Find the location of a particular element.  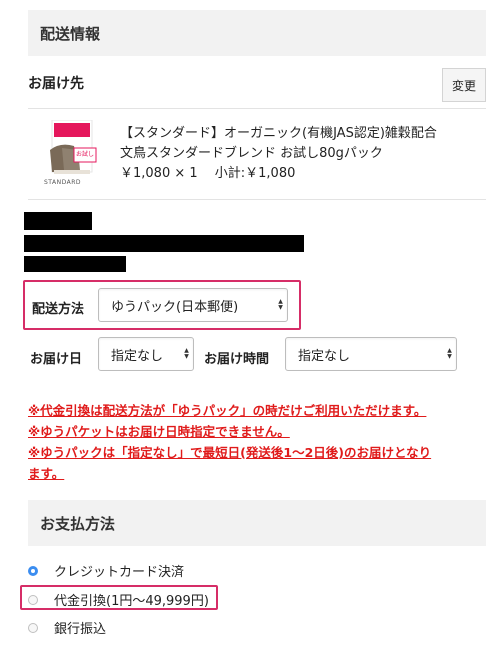

notice-line: ※代金引換は配送方法が「ゆうパック」の時だけご利用いただけます。 is located at coordinates (227, 410).